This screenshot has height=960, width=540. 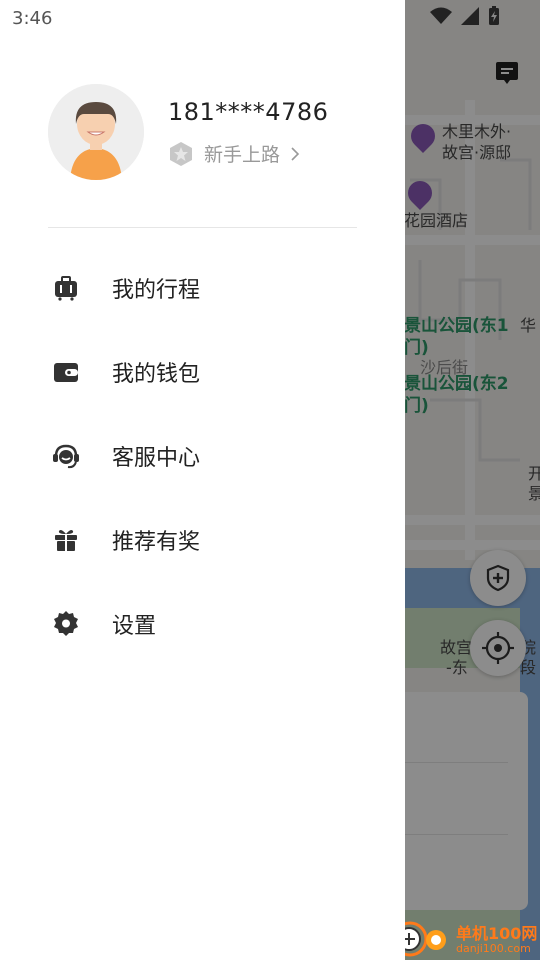 What do you see at coordinates (202, 288) in the screenshot?
I see `menu-item-trips: 我的行程` at bounding box center [202, 288].